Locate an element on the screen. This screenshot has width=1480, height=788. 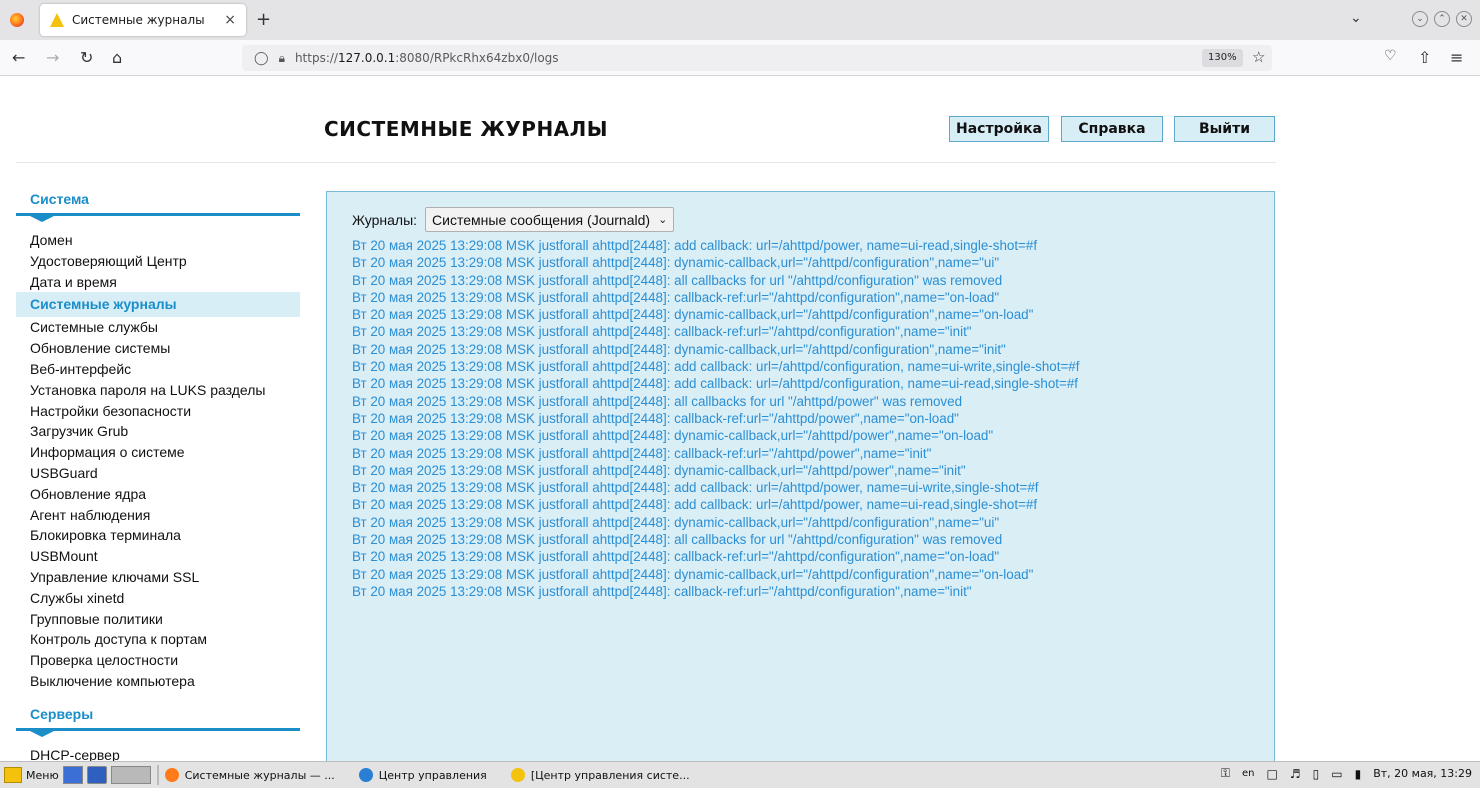
chevron-down-icon: ⌄ is located at coordinates (663, 220).